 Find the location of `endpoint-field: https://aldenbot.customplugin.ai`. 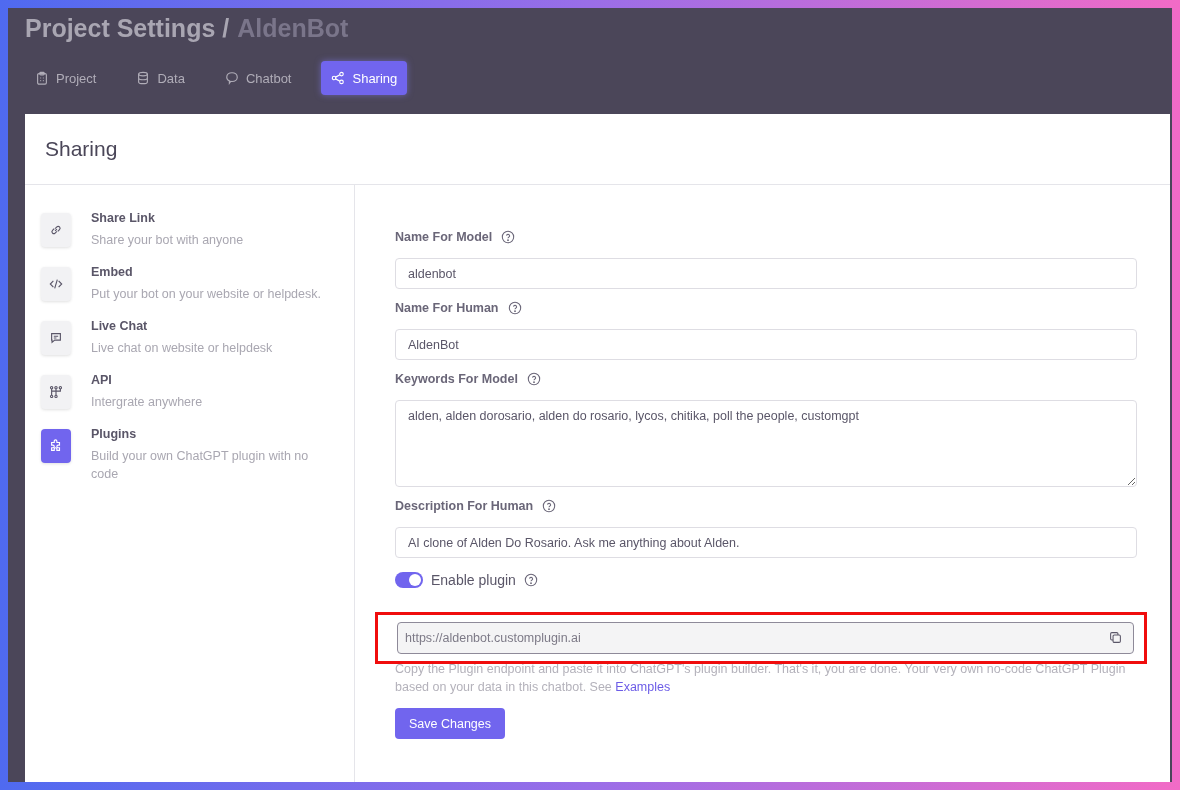

endpoint-field: https://aldenbot.customplugin.ai is located at coordinates (765, 638).